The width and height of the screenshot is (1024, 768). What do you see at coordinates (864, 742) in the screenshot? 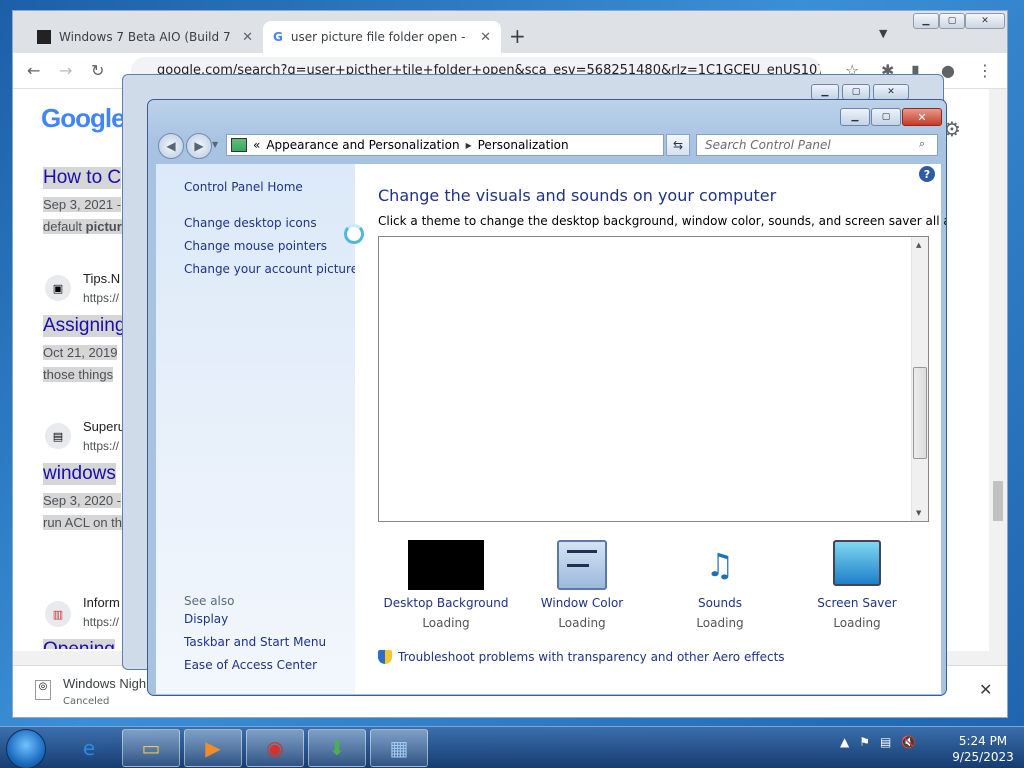
I see `action-center-flag-icon: ⚑` at bounding box center [864, 742].